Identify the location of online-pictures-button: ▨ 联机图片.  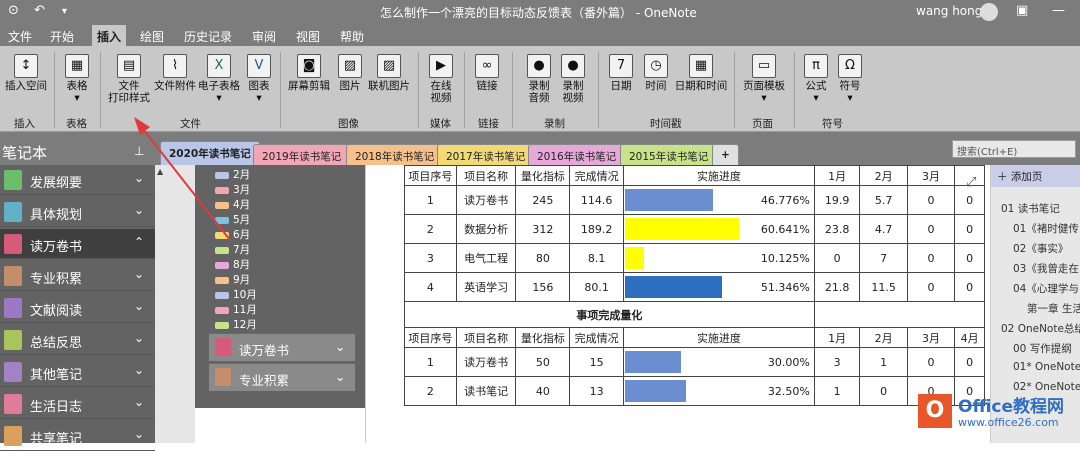
(389, 73).